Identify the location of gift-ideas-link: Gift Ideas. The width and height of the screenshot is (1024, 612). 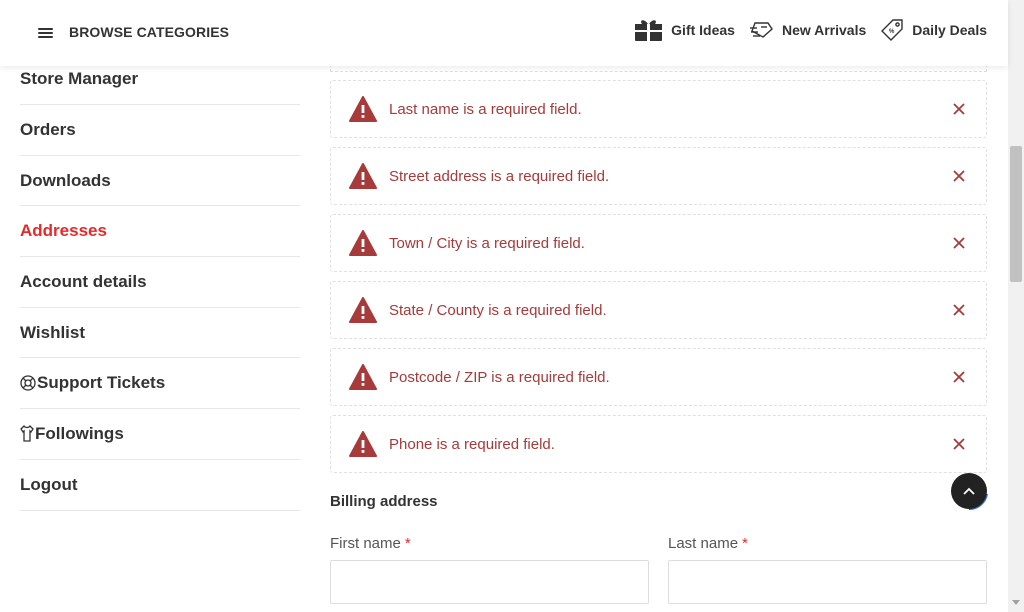
(684, 30).